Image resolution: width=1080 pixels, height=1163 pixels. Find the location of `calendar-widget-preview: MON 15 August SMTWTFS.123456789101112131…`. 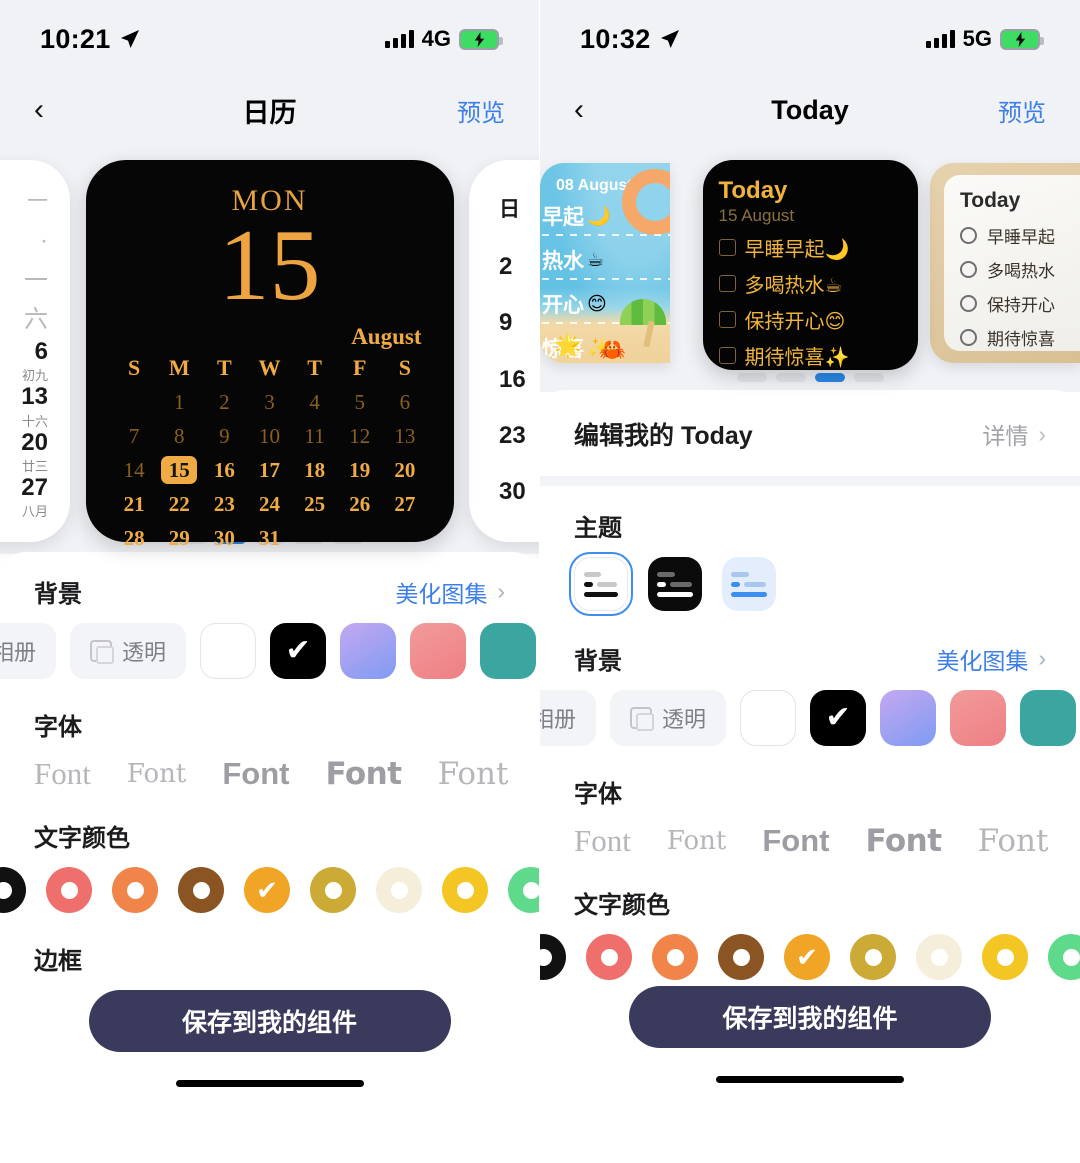

calendar-widget-preview: MON 15 August SMTWTFS.123456789101112131… is located at coordinates (269, 355).